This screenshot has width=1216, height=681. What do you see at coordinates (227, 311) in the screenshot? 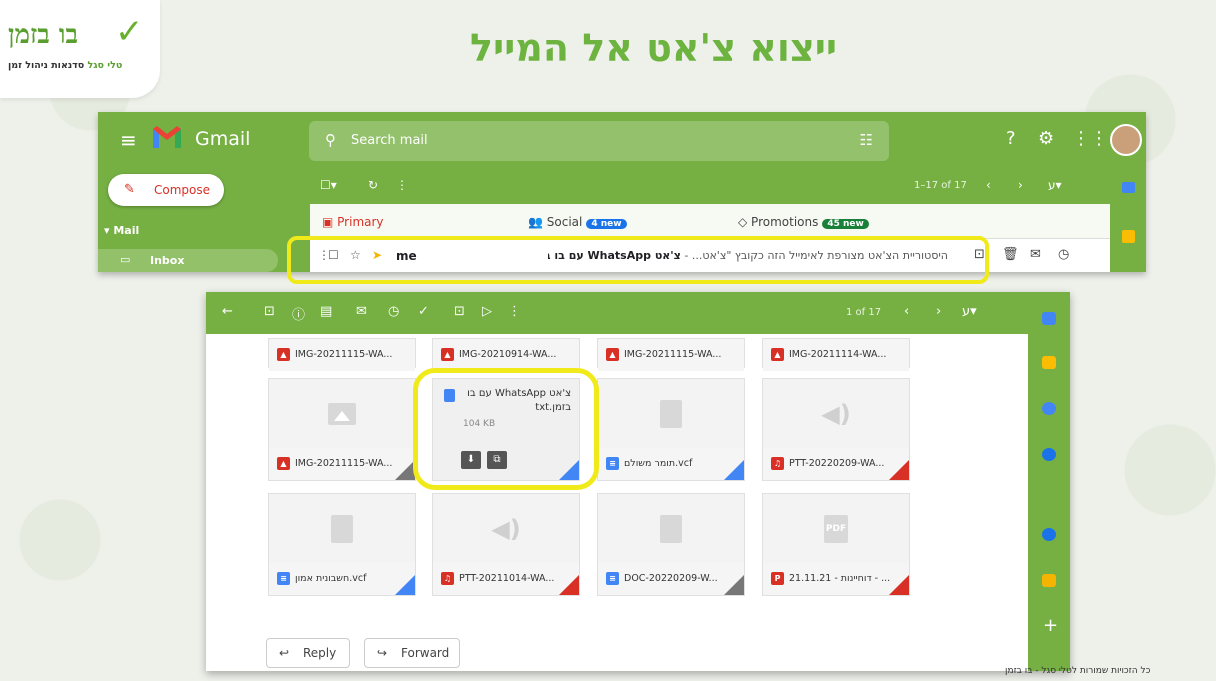
I see `back-arrow-icon: ←` at bounding box center [227, 311].